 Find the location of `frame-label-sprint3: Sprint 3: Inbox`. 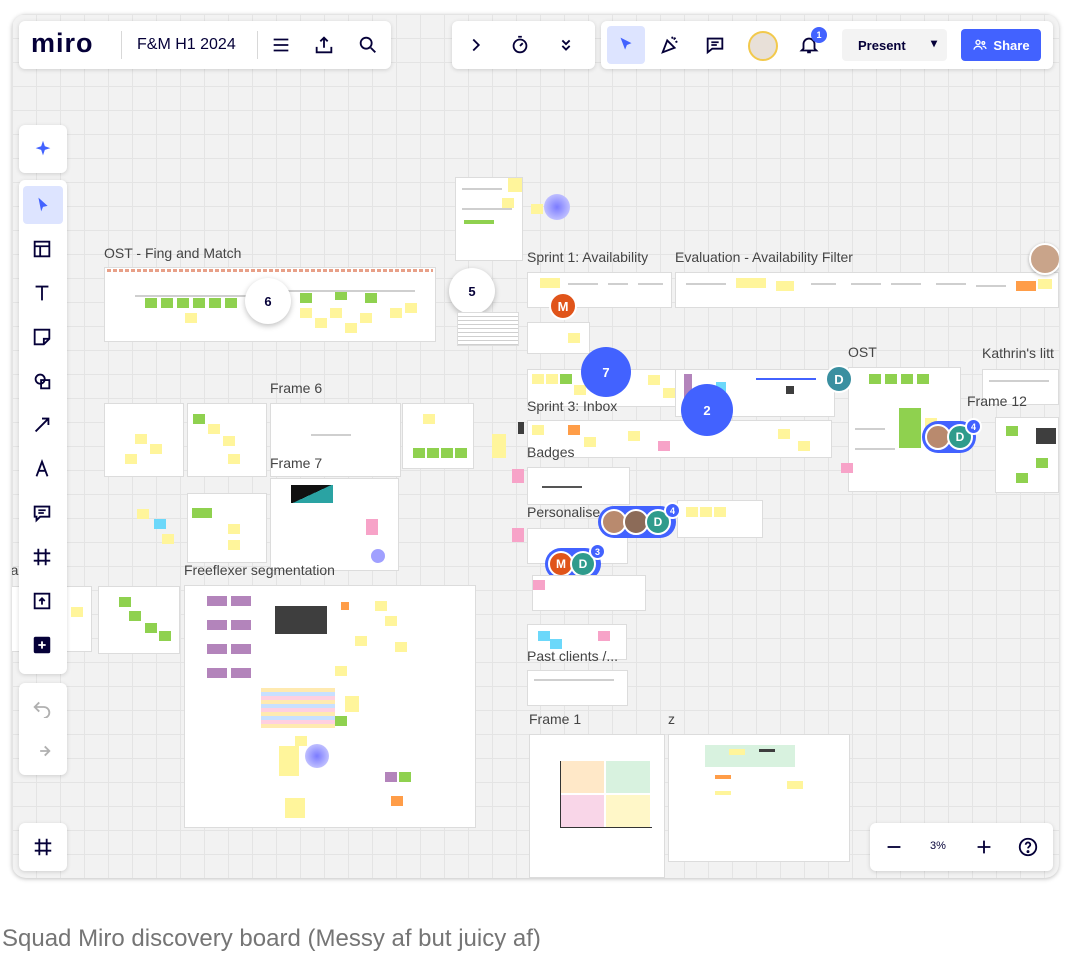

frame-label-sprint3: Sprint 3: Inbox is located at coordinates (572, 406).